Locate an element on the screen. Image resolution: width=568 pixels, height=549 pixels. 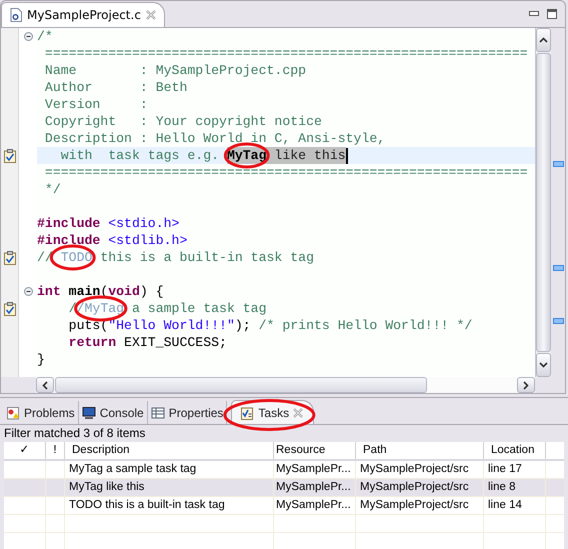
task-list-icon is located at coordinates (247, 413).